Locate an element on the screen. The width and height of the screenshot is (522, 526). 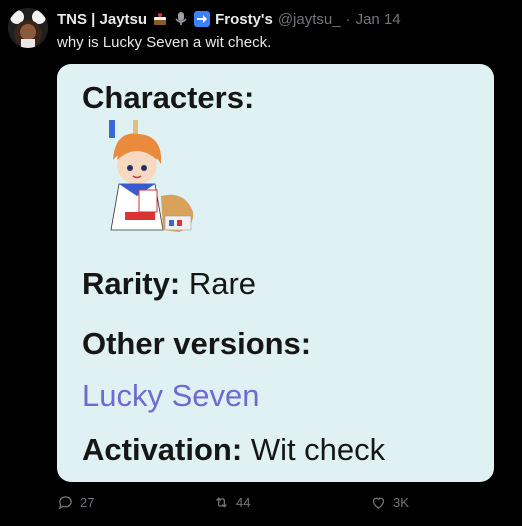
like-button: 3K is located at coordinates (389, 502).